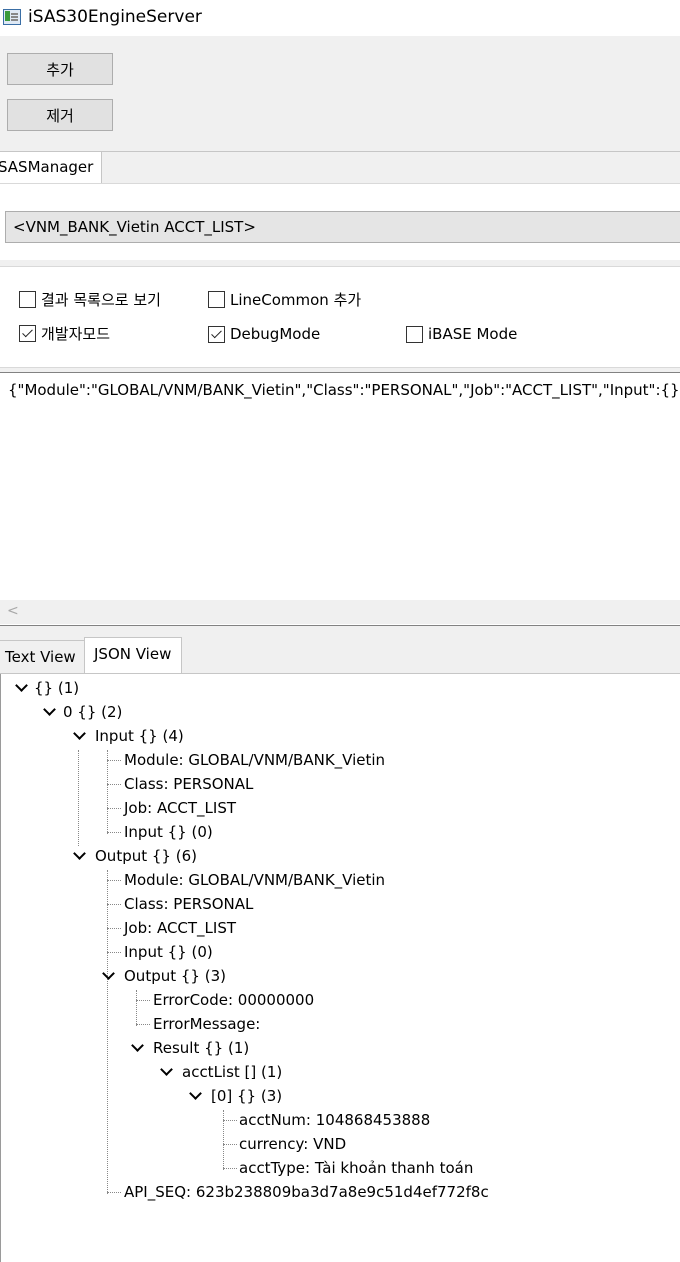 This screenshot has width=680, height=1262. I want to click on tab-json-view: JSON View, so click(133, 655).